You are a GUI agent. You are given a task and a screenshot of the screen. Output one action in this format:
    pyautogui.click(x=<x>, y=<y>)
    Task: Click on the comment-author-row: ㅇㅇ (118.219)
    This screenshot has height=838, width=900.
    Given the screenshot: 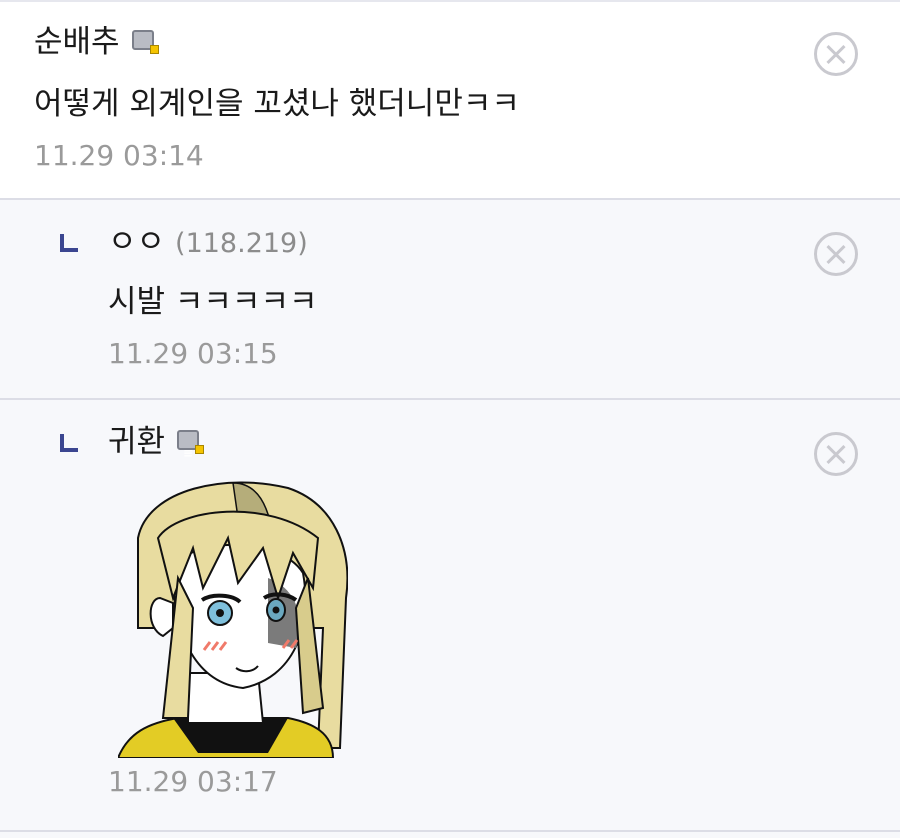 What is the action you would take?
    pyautogui.click(x=208, y=243)
    